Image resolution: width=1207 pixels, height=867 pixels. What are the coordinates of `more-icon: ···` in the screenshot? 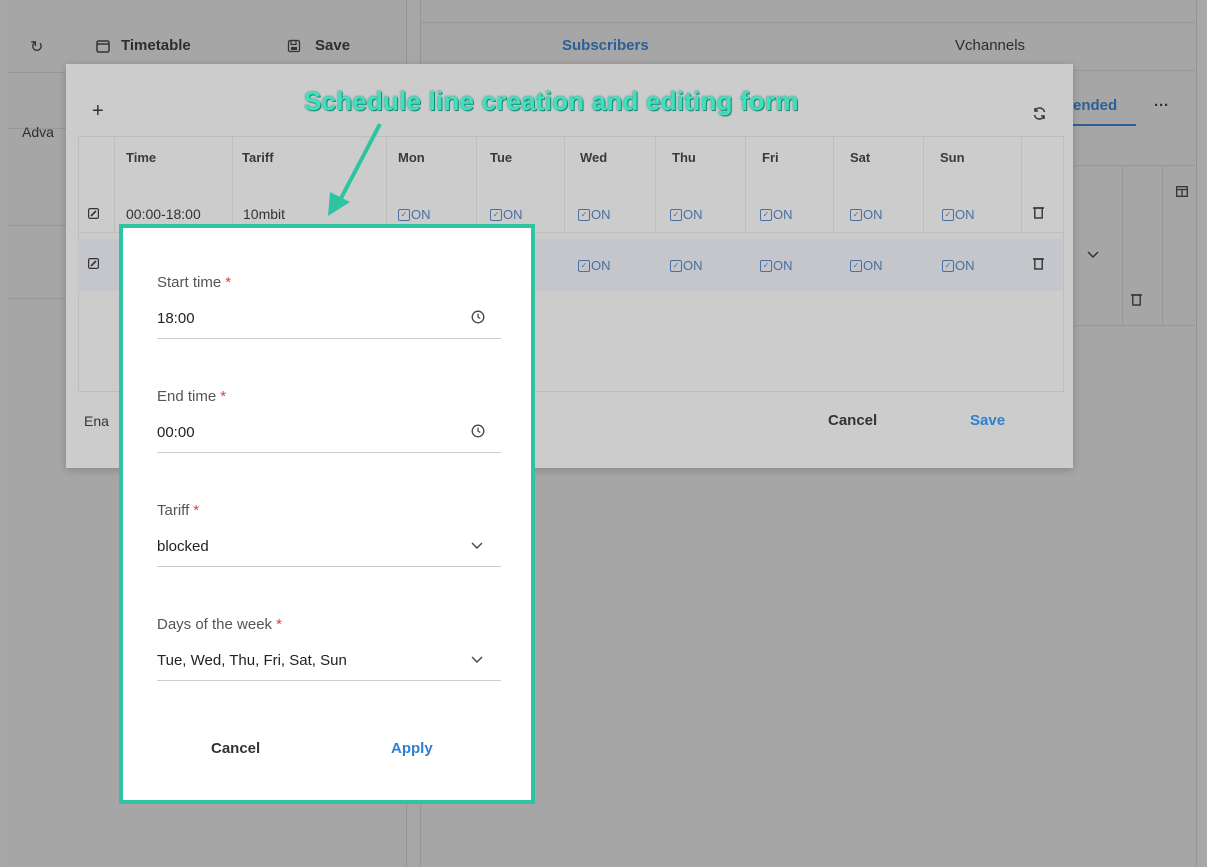 It's located at (1161, 105).